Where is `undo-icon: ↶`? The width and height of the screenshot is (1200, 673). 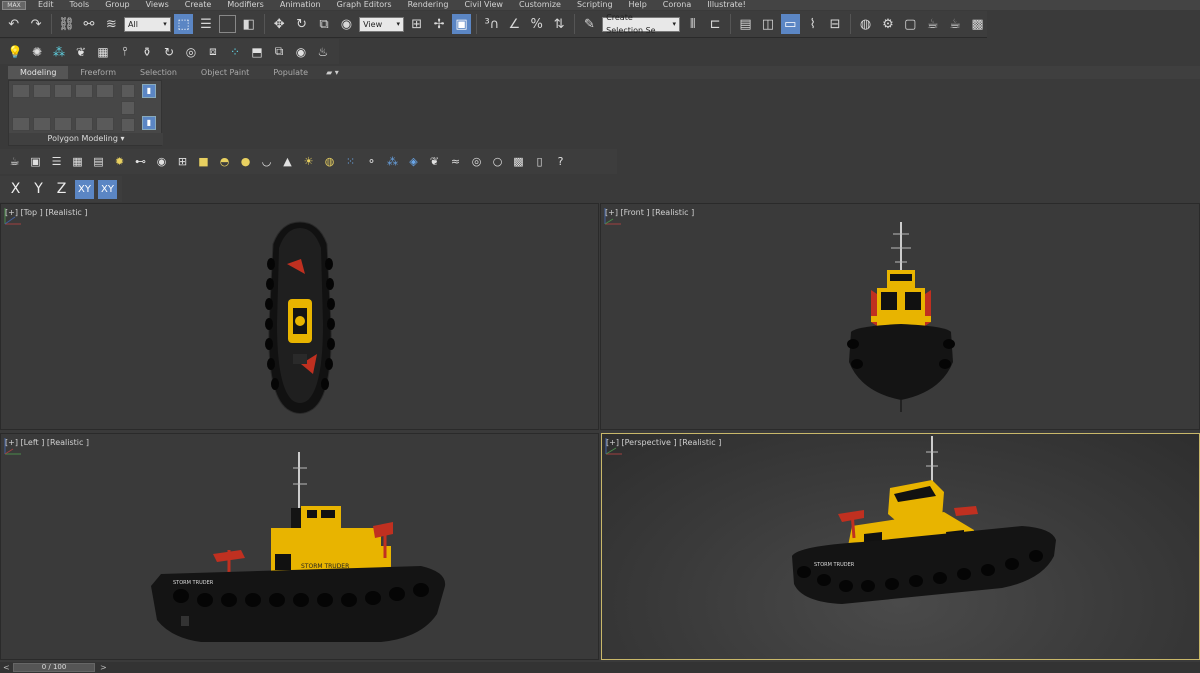 undo-icon: ↶ is located at coordinates (13, 24).